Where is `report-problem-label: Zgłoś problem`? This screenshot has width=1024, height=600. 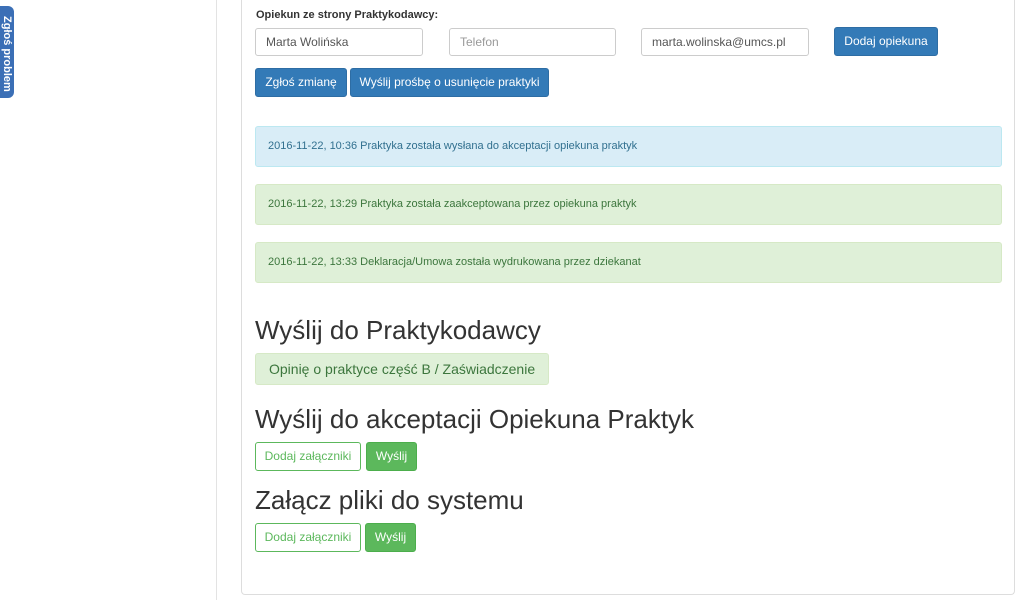 report-problem-label: Zgłoś problem is located at coordinates (7, 54).